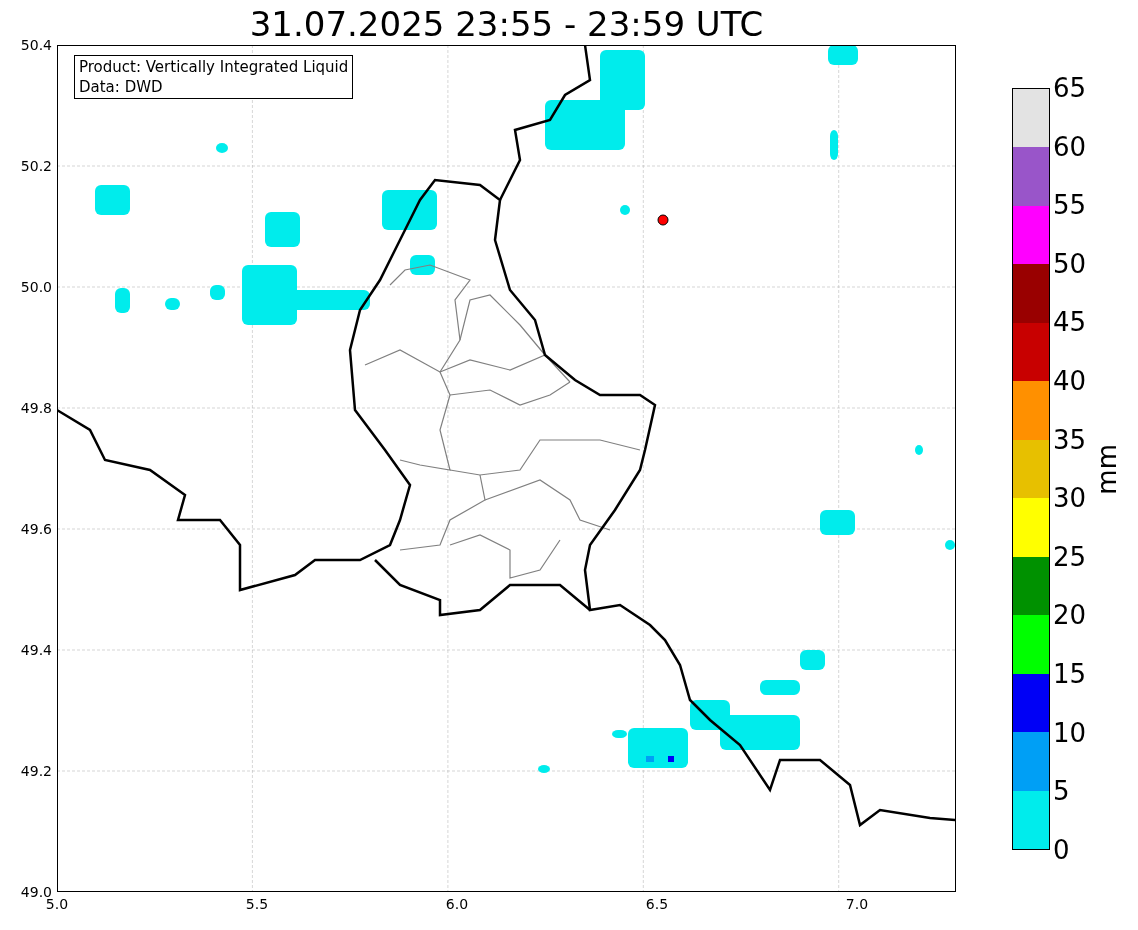 The image size is (1138, 930). Describe the element at coordinates (121, 87) in the screenshot. I see `legend-text: Data: DWD` at that location.